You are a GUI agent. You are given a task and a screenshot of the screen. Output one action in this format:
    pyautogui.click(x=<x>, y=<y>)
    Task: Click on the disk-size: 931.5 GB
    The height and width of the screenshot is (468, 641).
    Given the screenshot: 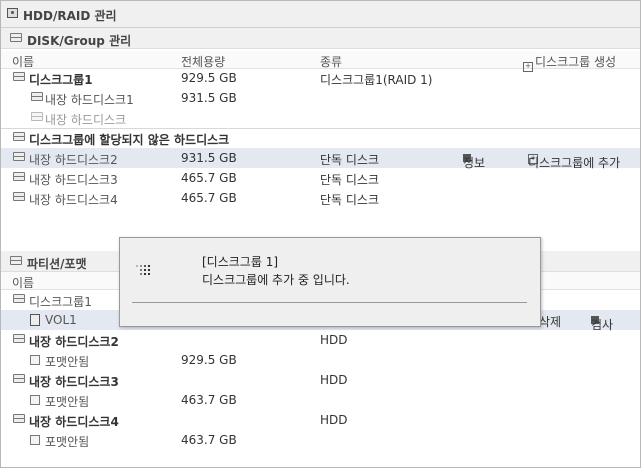 What is the action you would take?
    pyautogui.click(x=209, y=158)
    